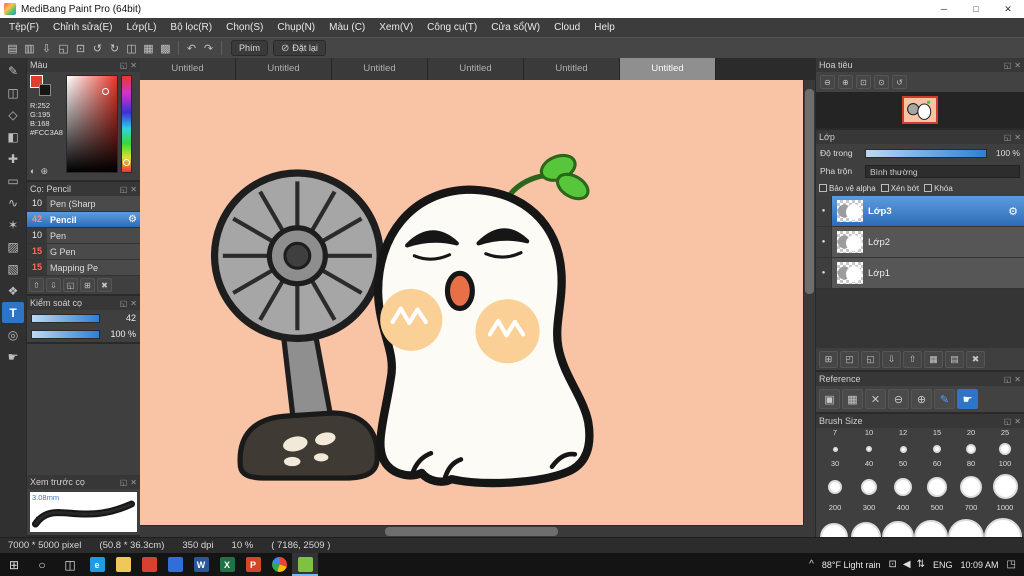 The image size is (1024, 576). What do you see at coordinates (954, 359) in the screenshot?
I see `layer-settings-icon: ▤` at bounding box center [954, 359].